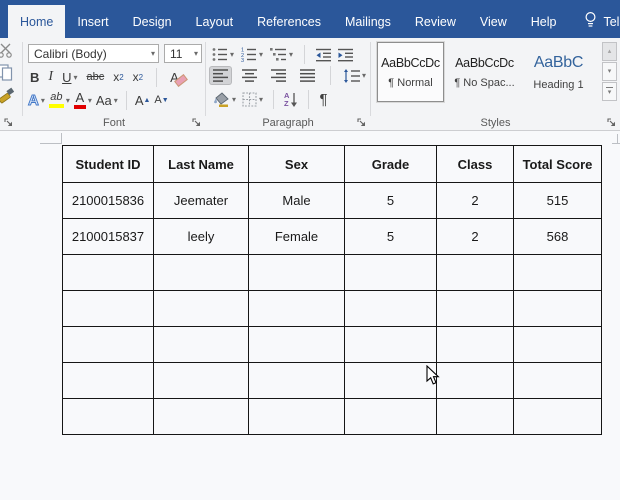 The height and width of the screenshot is (500, 620). Describe the element at coordinates (92, 21) in the screenshot. I see `tab-insert: Insert` at that location.